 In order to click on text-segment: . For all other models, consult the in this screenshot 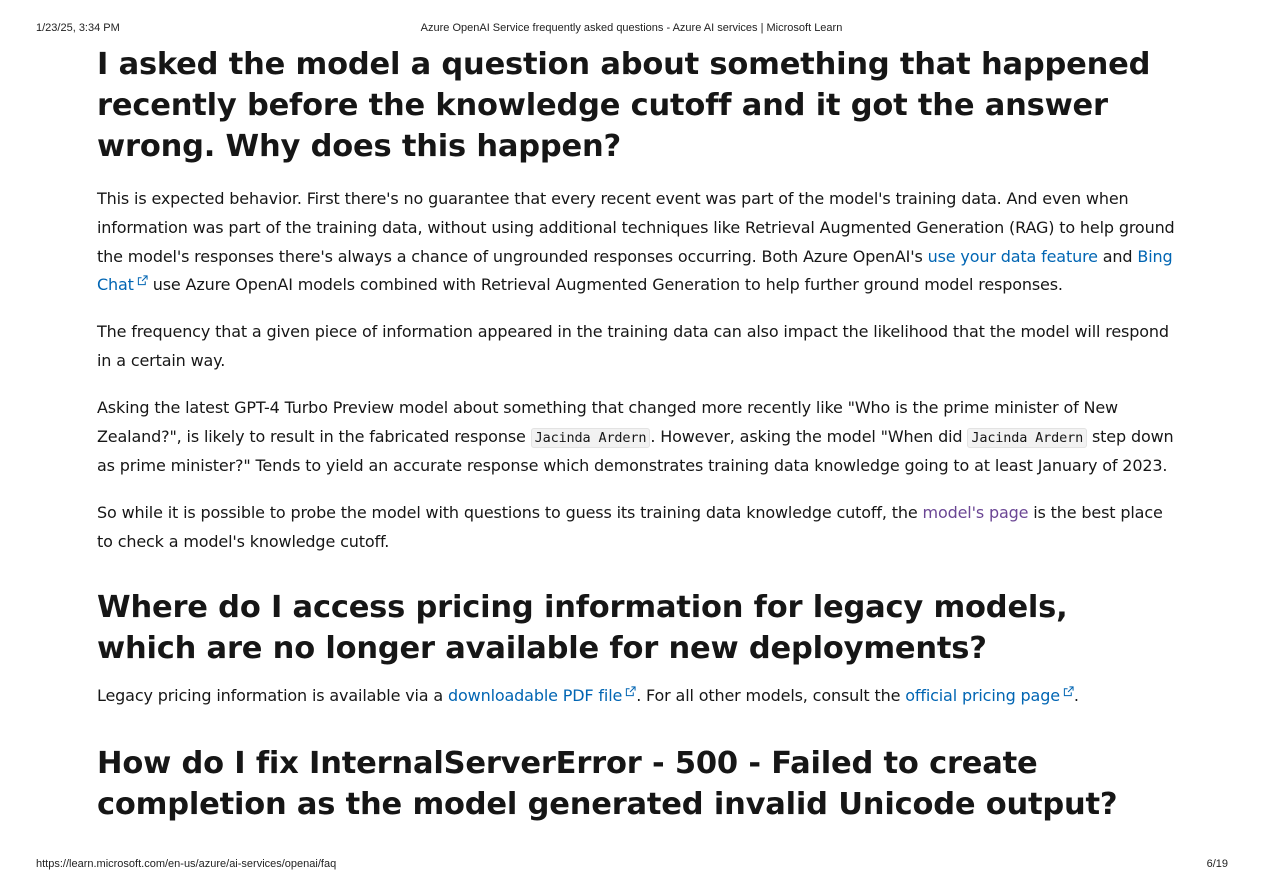, I will do `click(771, 695)`.